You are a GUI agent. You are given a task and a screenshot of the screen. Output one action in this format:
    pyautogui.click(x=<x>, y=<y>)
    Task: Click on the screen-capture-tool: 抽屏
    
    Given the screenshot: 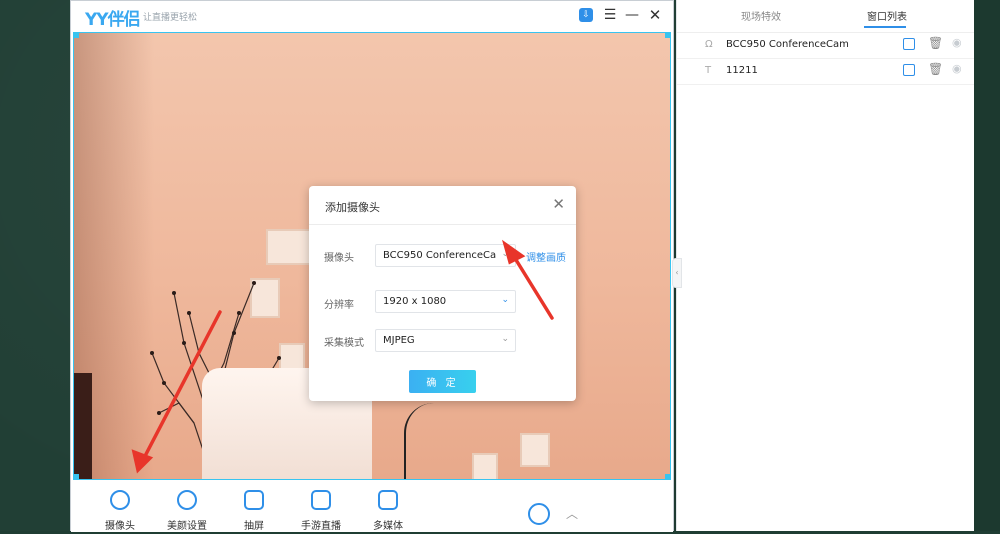 What is the action you would take?
    pyautogui.click(x=254, y=512)
    